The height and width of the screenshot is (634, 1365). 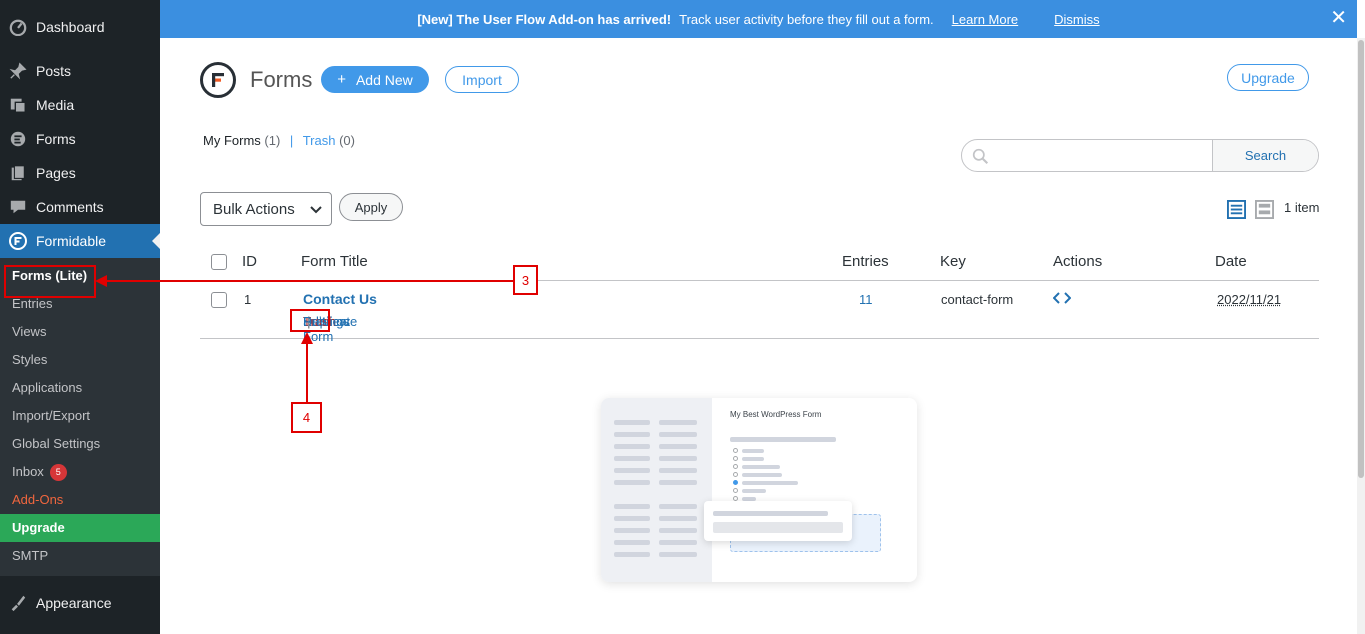 What do you see at coordinates (80, 360) in the screenshot?
I see `submenu-styles: Styles` at bounding box center [80, 360].